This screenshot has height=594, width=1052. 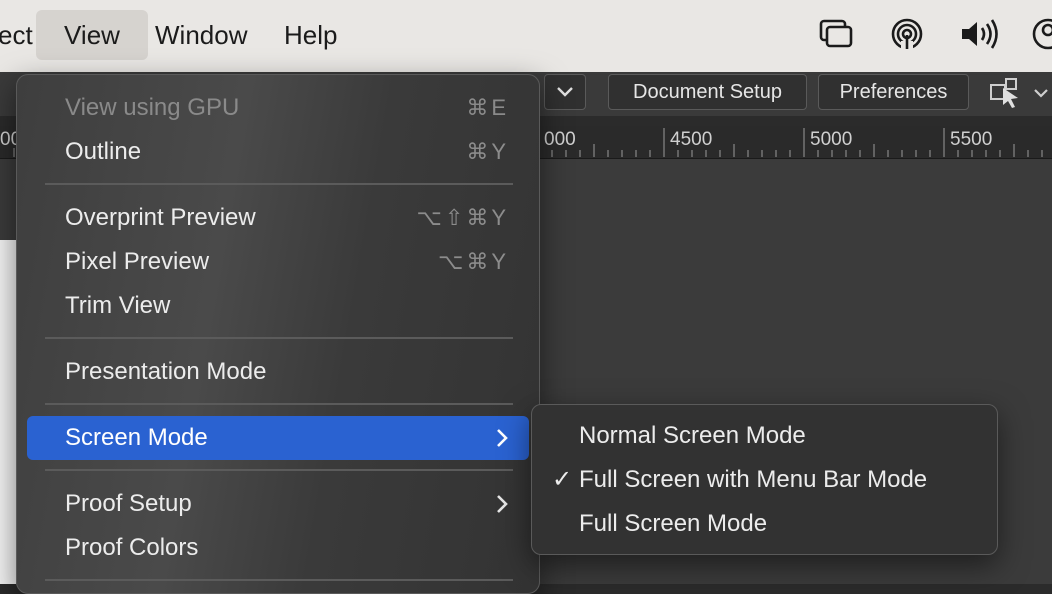 What do you see at coordinates (278, 504) in the screenshot?
I see `menu-item-proof-setup: Proof Setup` at bounding box center [278, 504].